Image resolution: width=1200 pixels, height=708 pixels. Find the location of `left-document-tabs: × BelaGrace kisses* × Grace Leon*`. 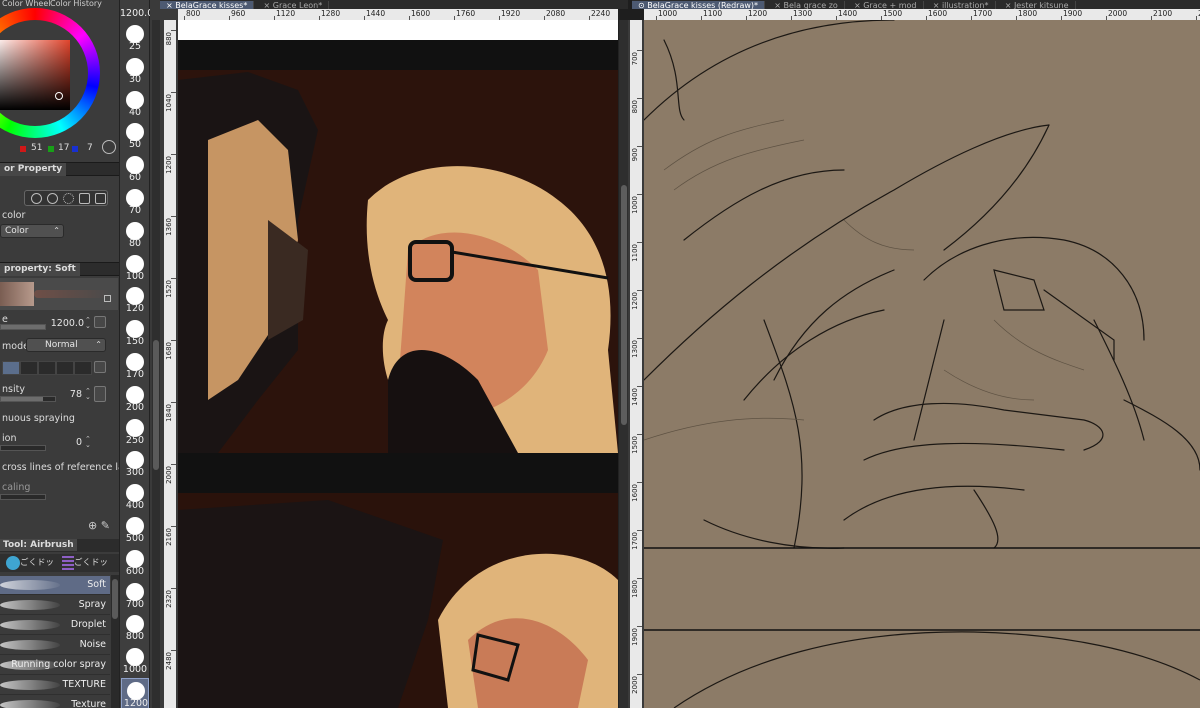

left-document-tabs: × BelaGrace kisses* × Grace Leon* is located at coordinates (394, 4).